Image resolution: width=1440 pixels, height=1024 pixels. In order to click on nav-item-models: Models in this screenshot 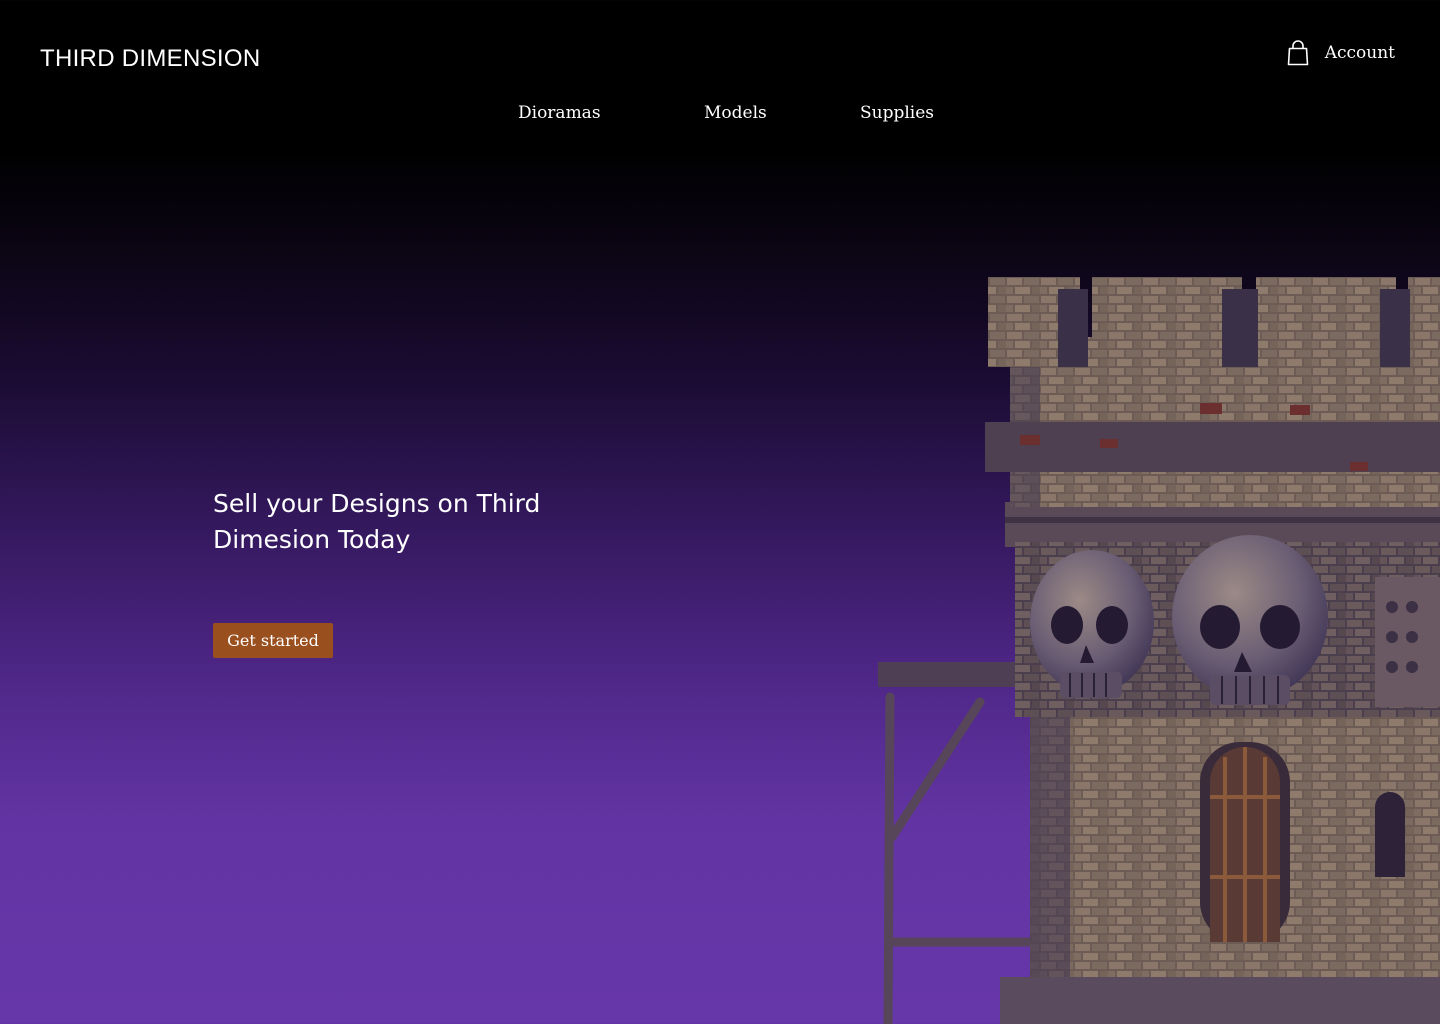, I will do `click(735, 113)`.